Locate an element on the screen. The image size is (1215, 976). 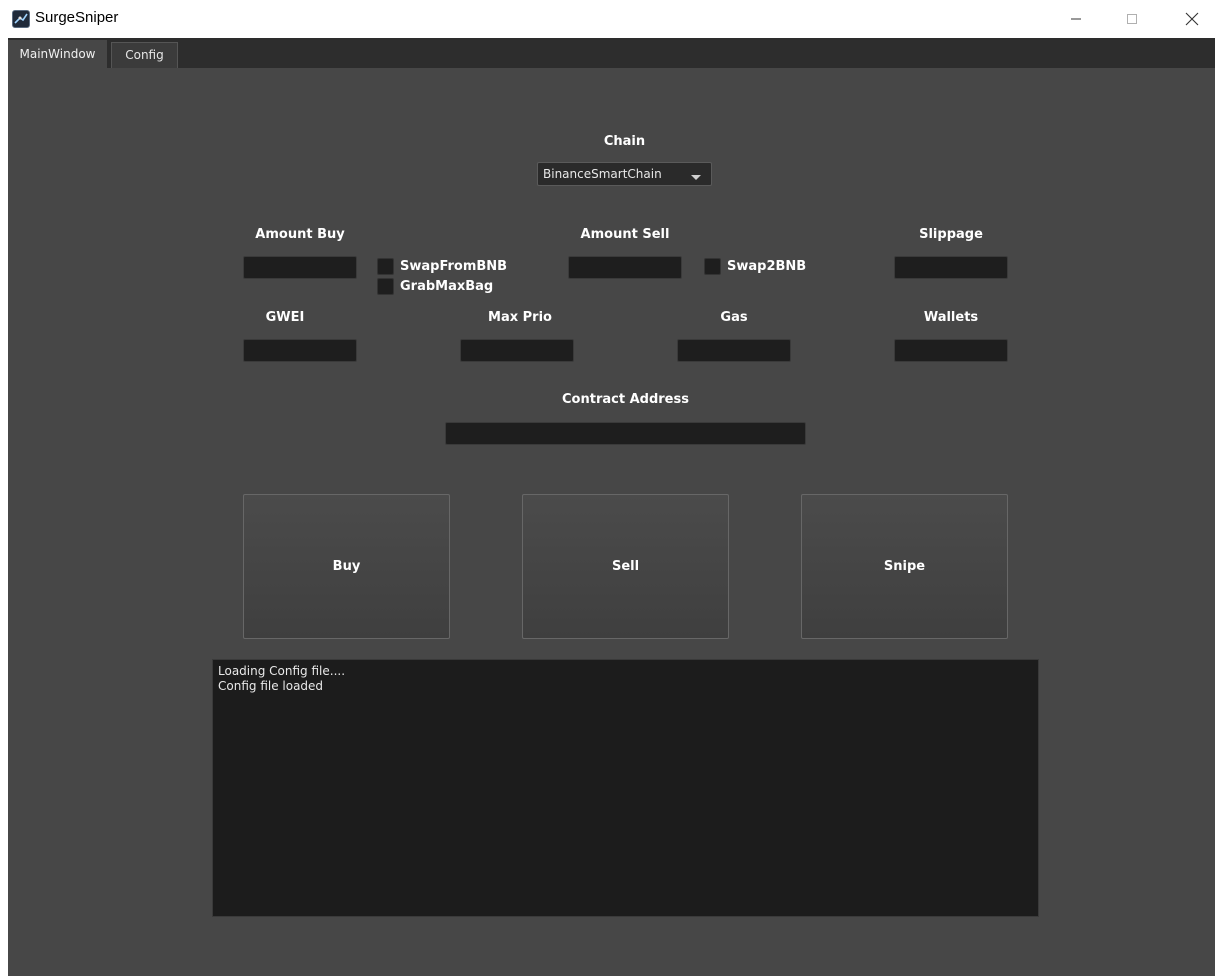
gas-label: Gas is located at coordinates (734, 317).